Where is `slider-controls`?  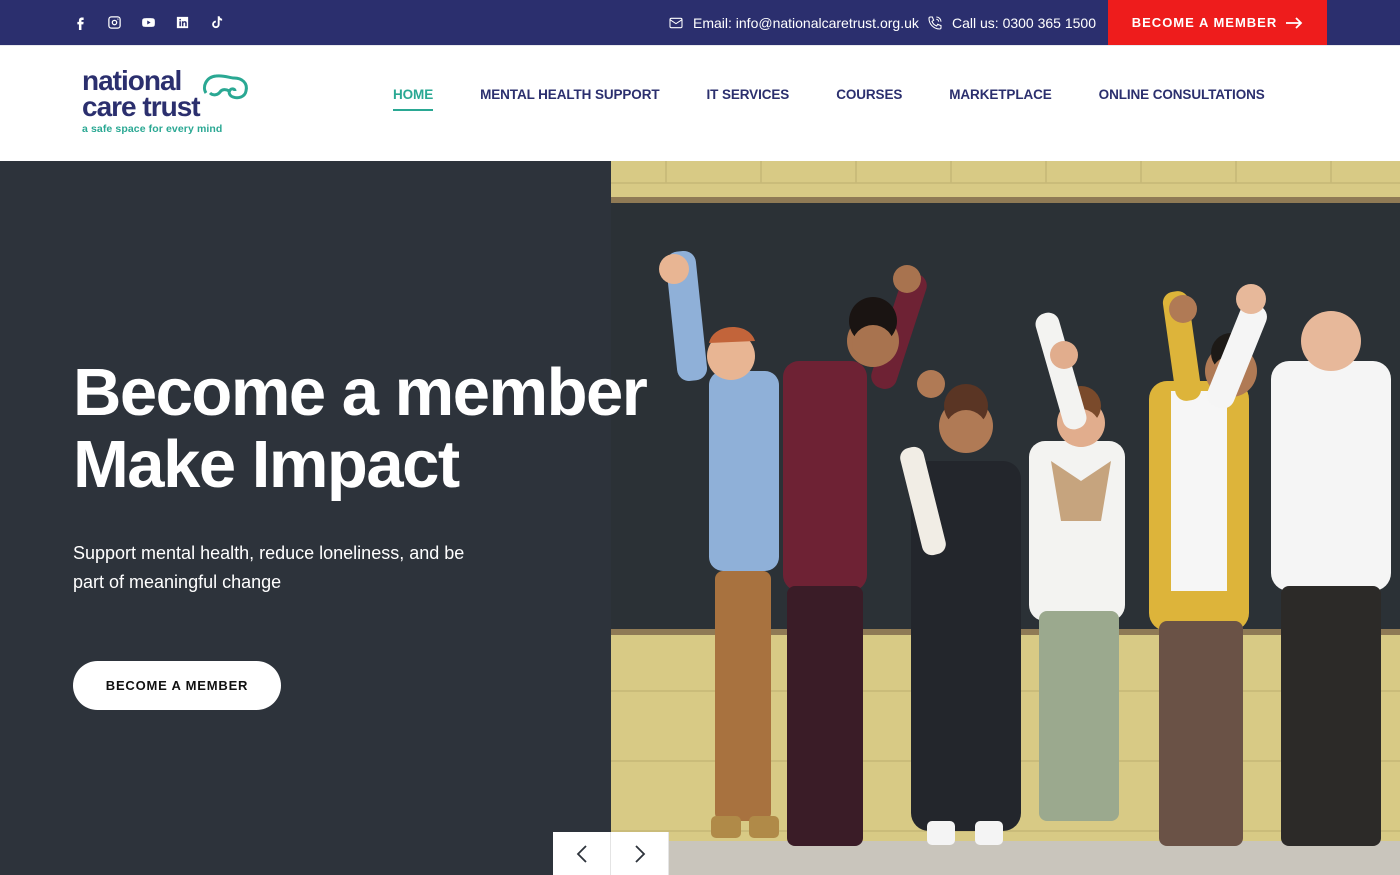 slider-controls is located at coordinates (611, 853).